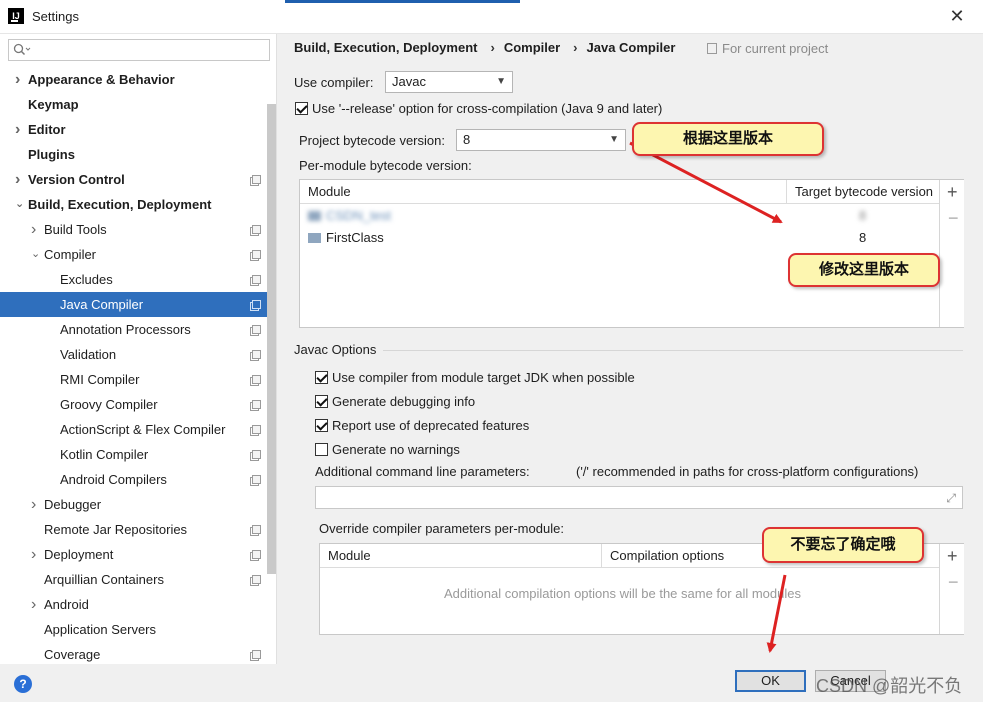  I want to click on ok-button: OK, so click(770, 681).